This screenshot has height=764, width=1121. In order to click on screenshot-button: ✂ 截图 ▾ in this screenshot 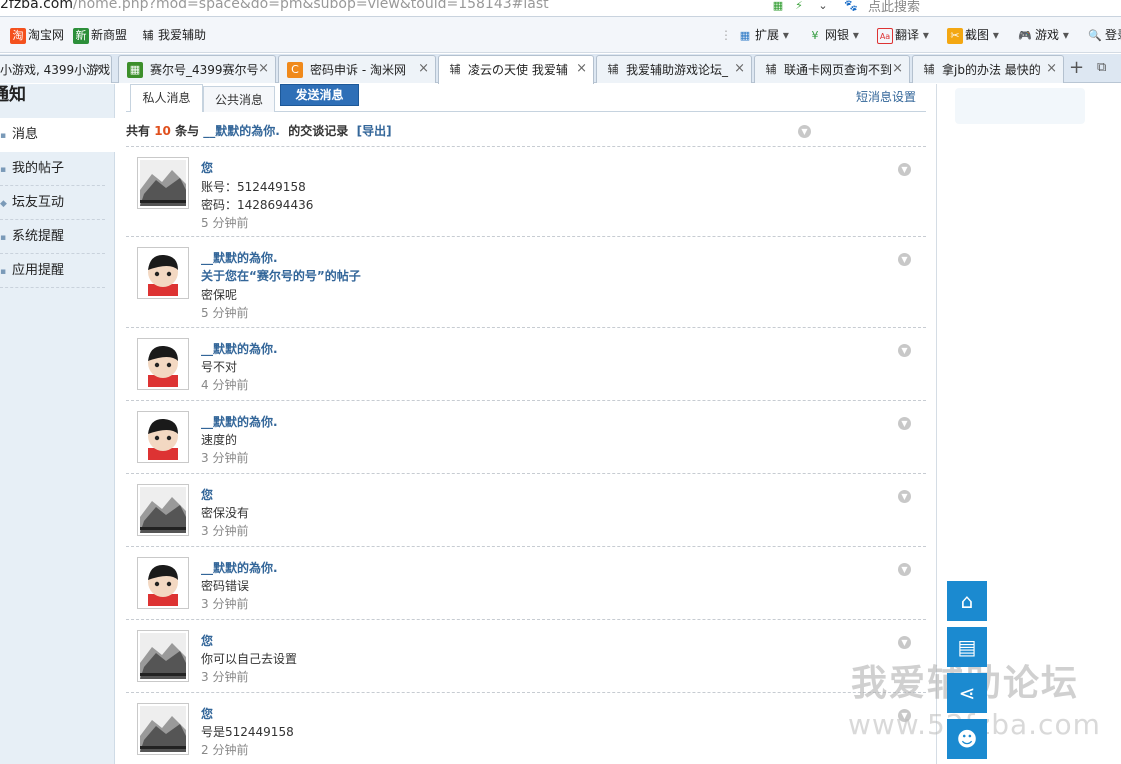, I will do `click(973, 35)`.